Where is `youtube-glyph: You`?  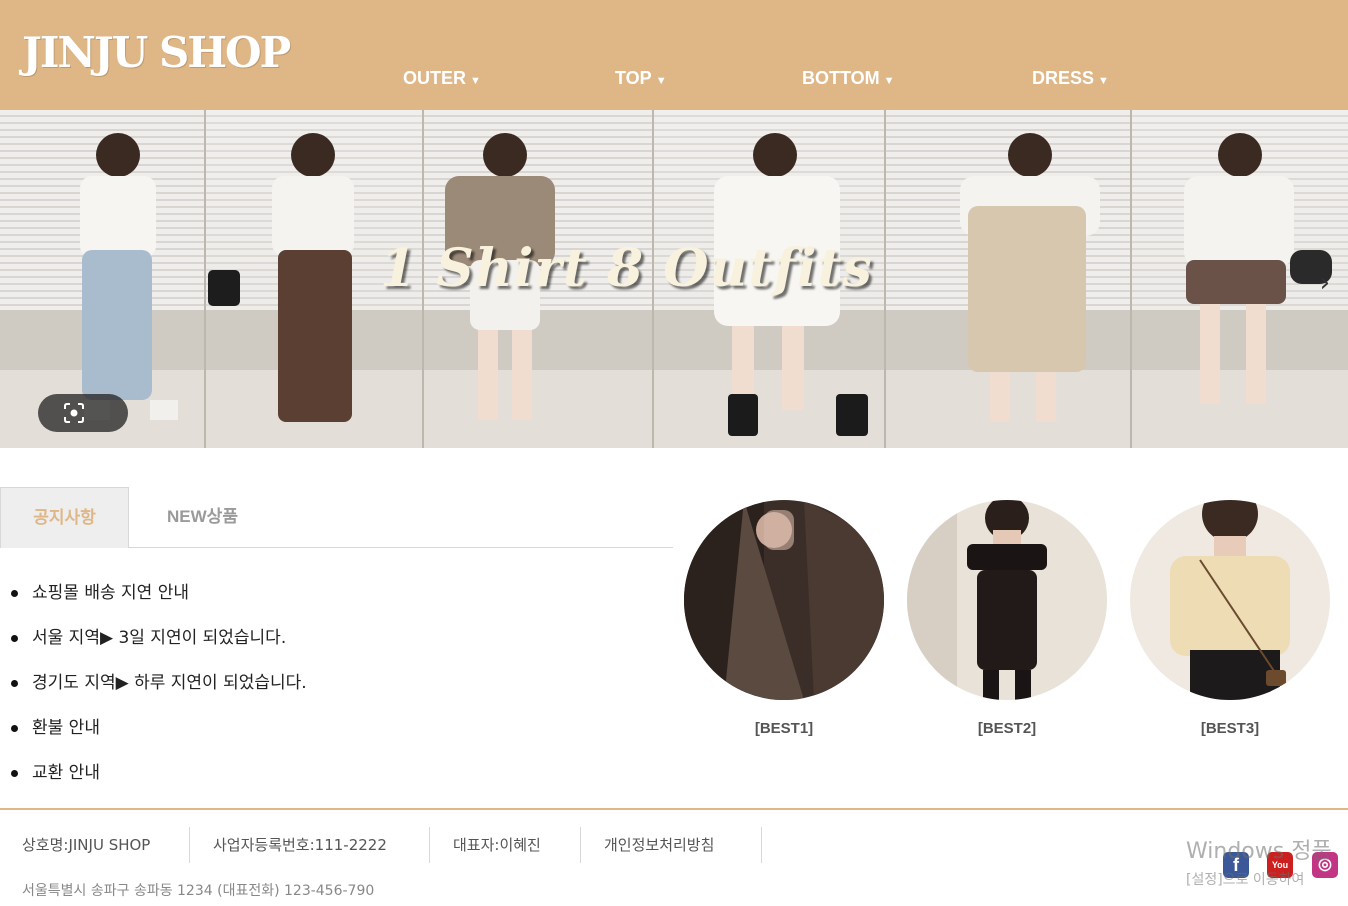 youtube-glyph: You is located at coordinates (1280, 865).